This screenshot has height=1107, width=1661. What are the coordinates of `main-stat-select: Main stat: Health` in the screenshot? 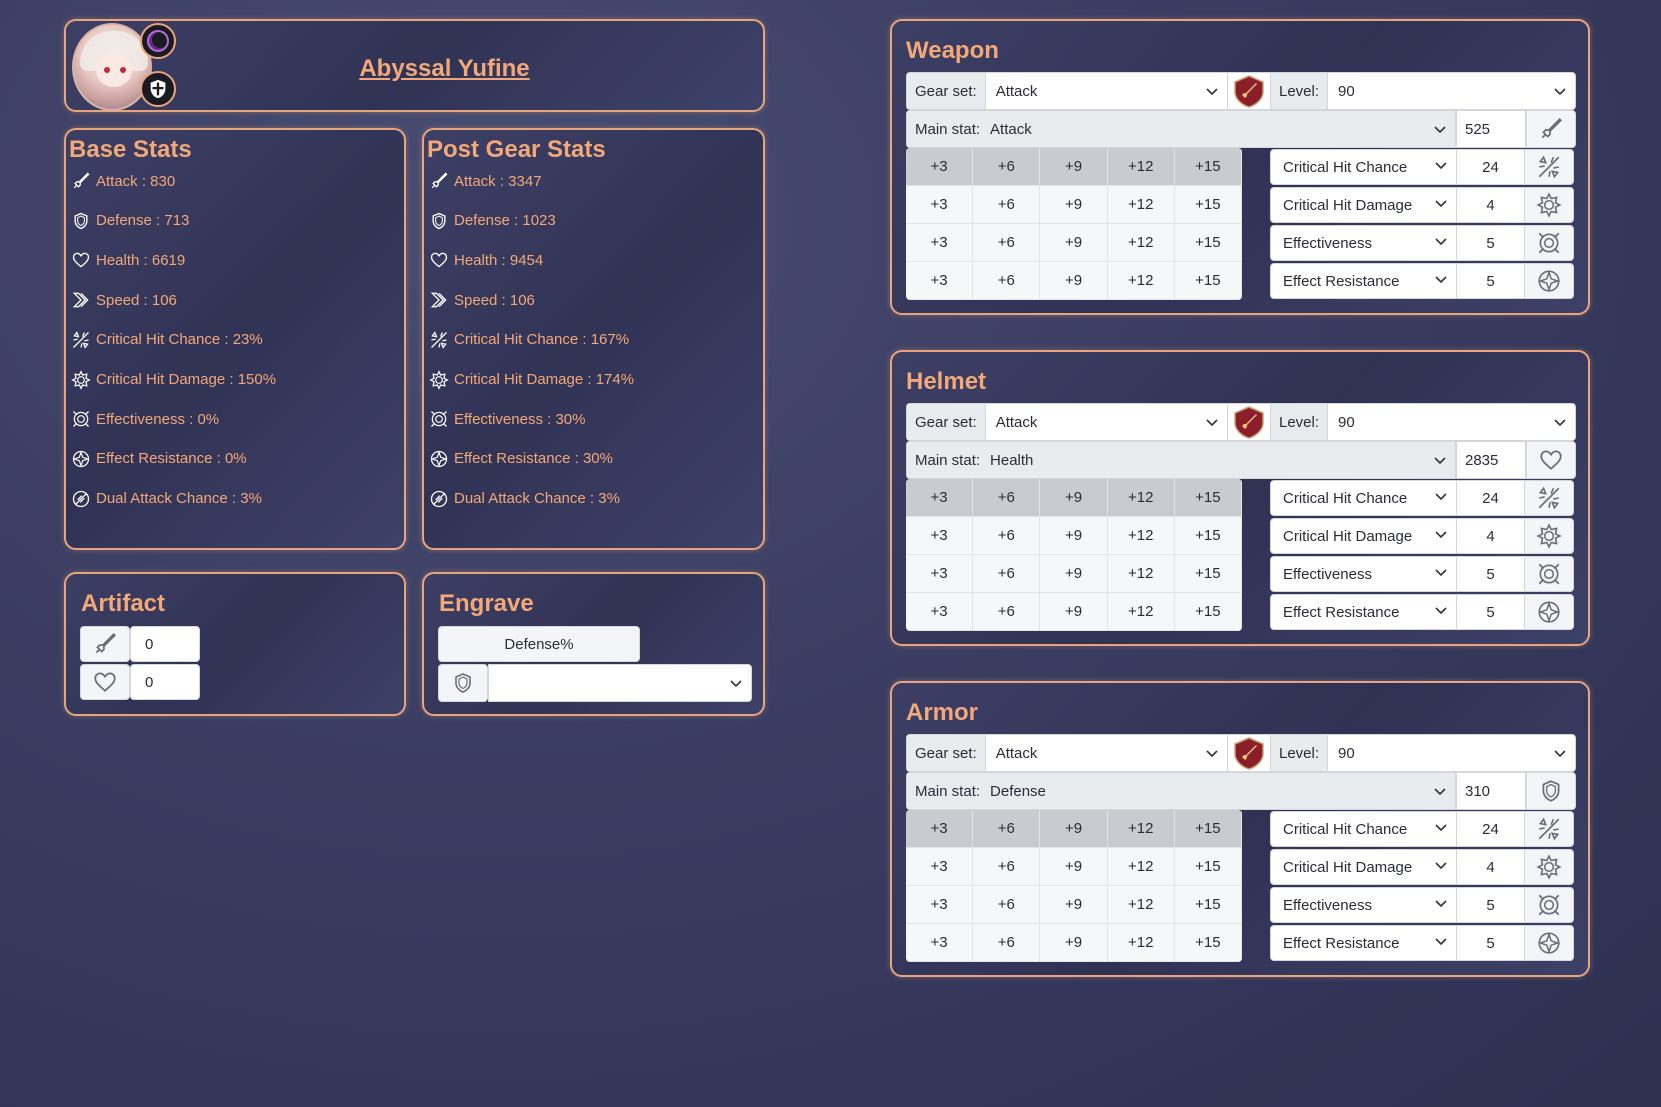 It's located at (1181, 460).